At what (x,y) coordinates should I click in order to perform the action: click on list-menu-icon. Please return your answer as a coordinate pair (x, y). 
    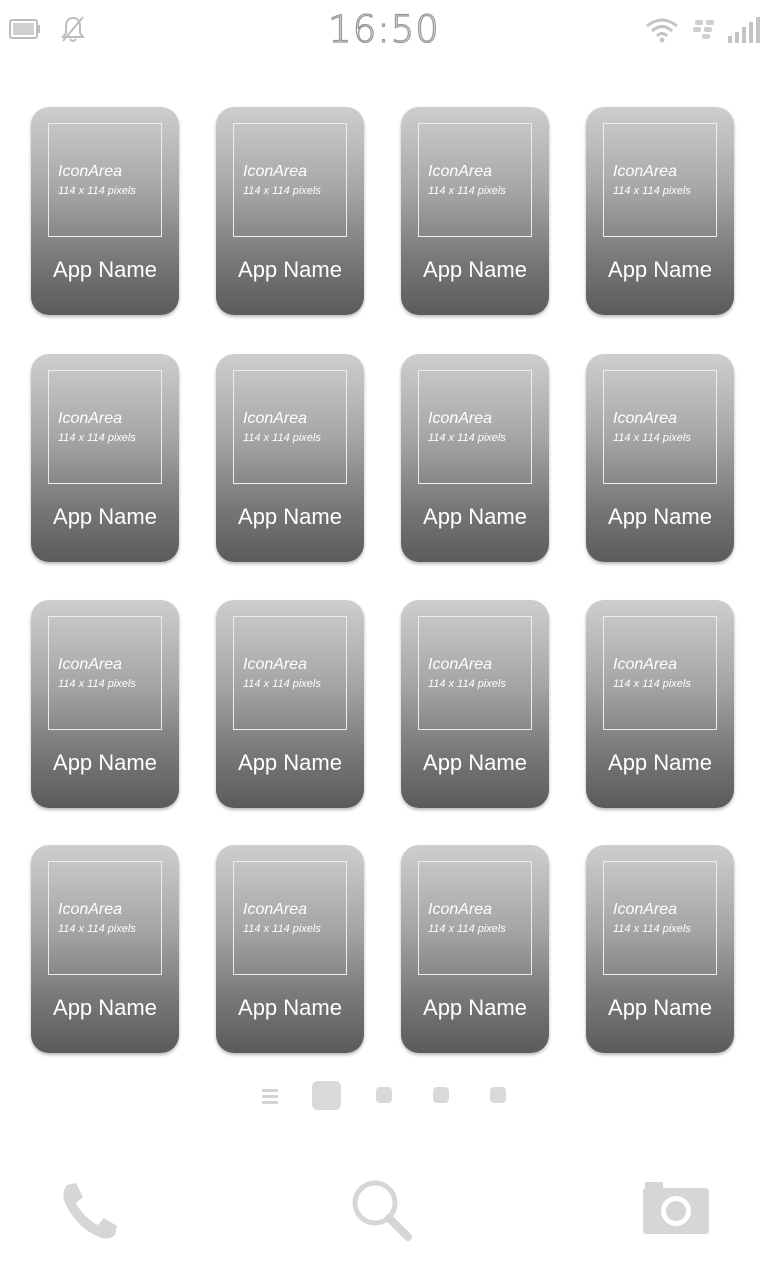
    Looking at the image, I should click on (270, 1096).